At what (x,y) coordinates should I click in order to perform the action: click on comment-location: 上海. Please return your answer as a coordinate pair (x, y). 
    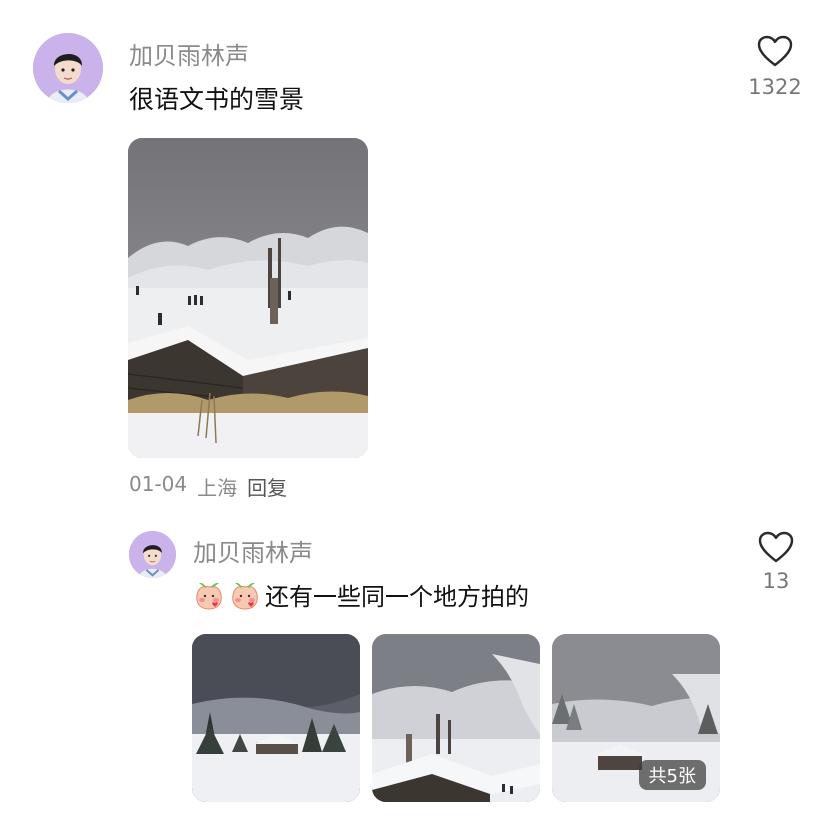
    Looking at the image, I should click on (217, 488).